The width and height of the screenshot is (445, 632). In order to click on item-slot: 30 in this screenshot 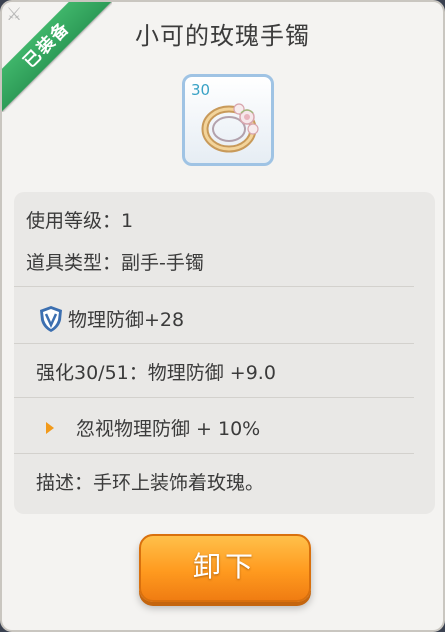, I will do `click(228, 120)`.